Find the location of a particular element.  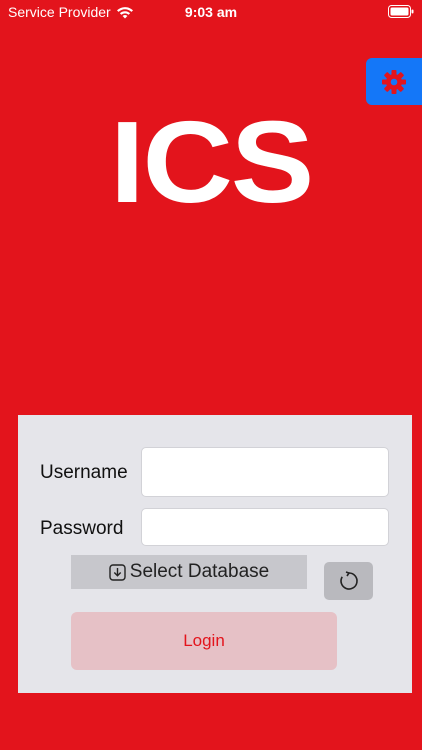

password-input is located at coordinates (265, 527).